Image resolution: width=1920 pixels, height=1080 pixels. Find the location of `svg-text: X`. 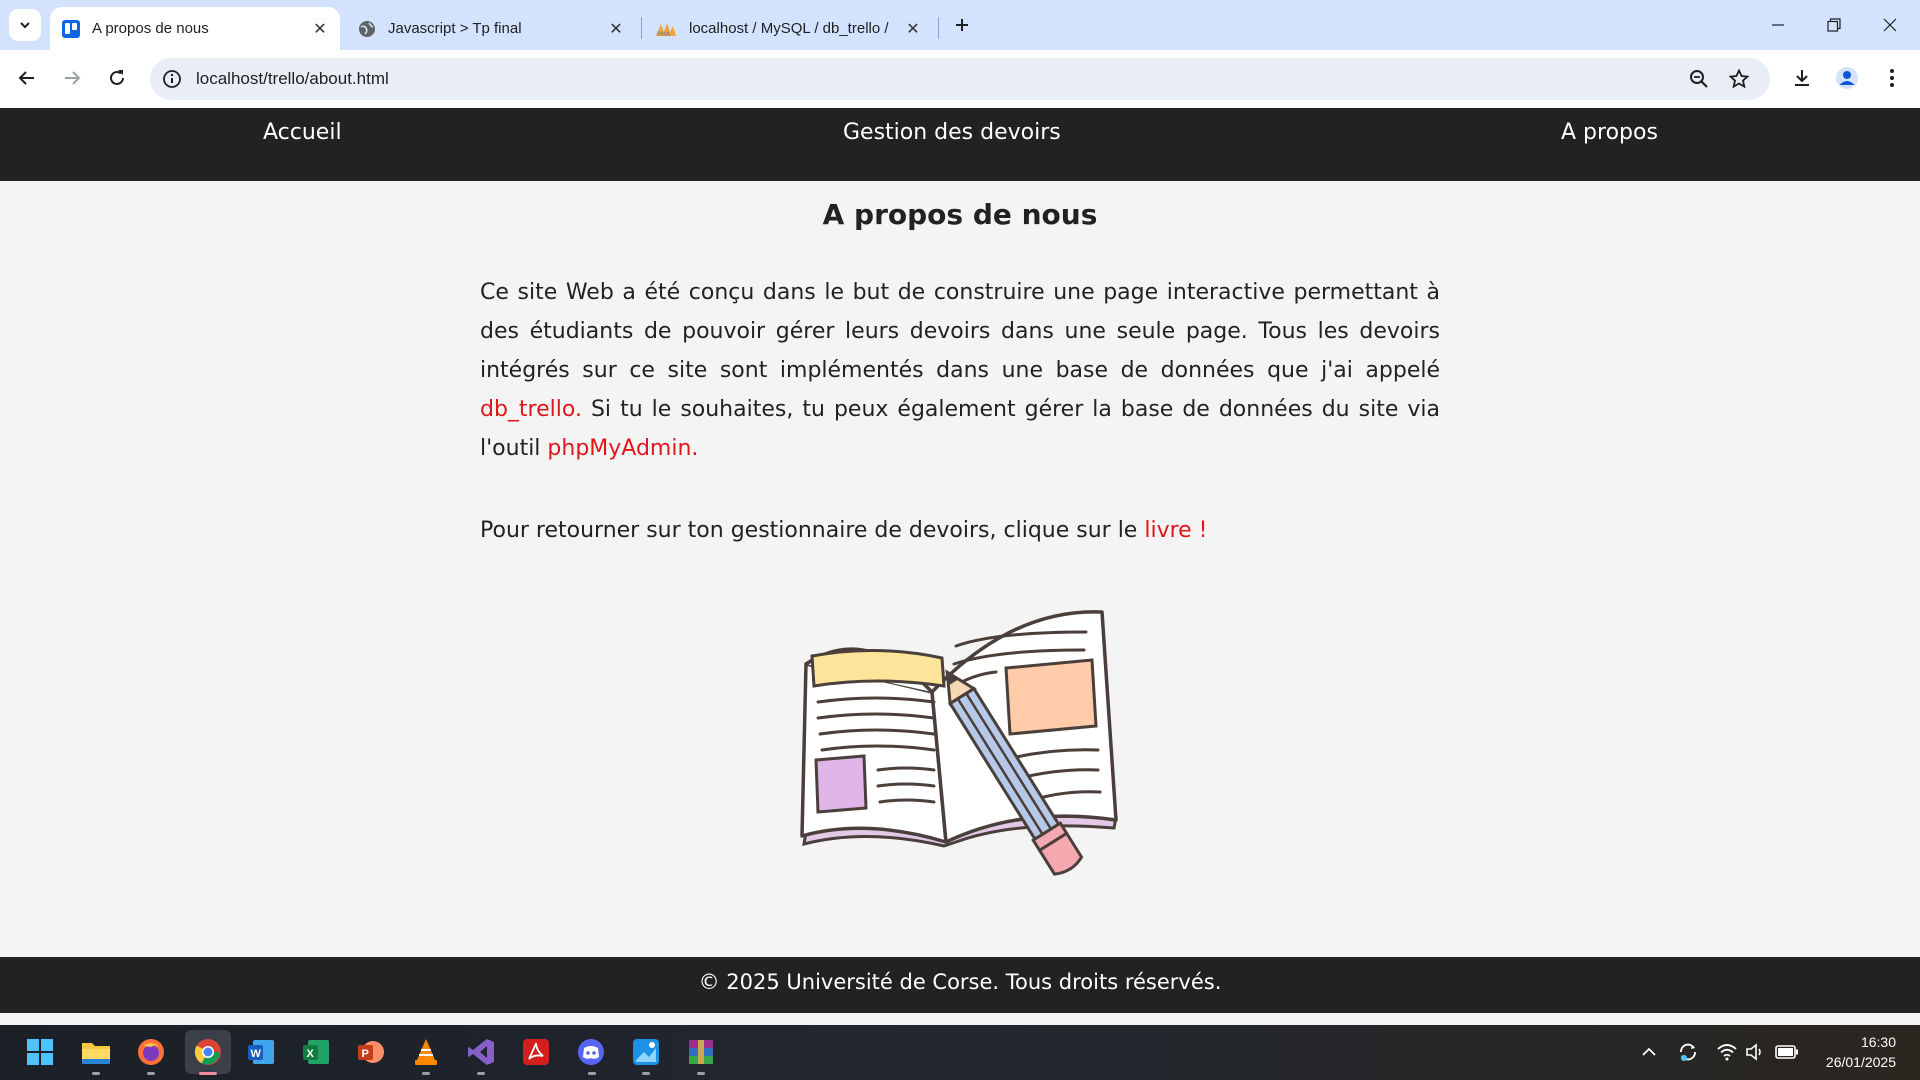

svg-text: X is located at coordinates (311, 1054).